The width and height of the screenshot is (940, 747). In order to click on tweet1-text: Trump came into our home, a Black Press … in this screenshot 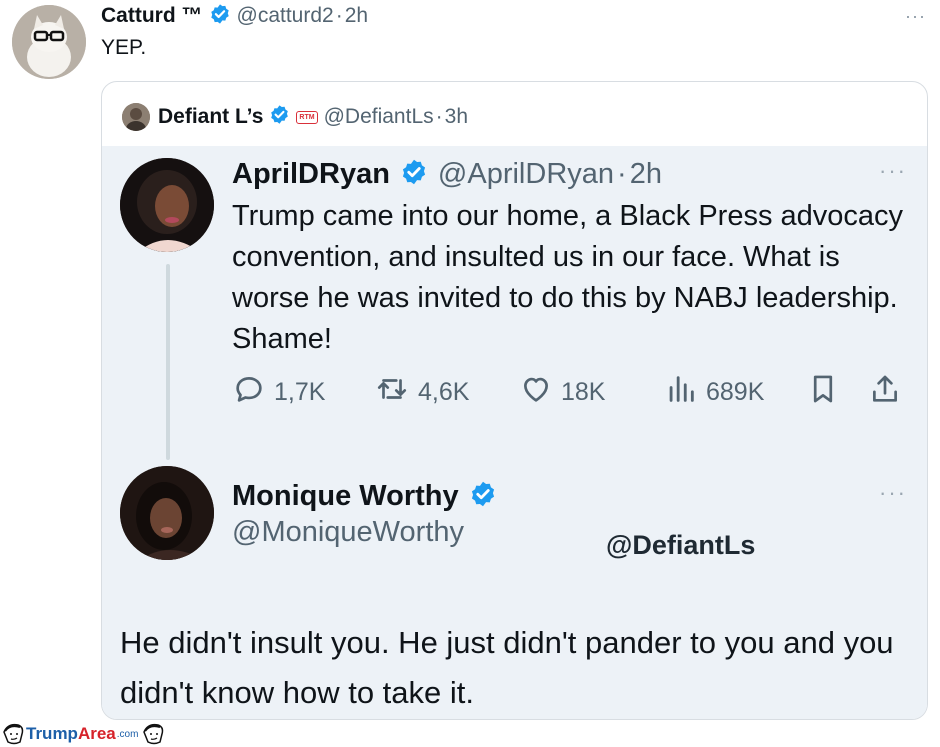, I will do `click(568, 277)`.